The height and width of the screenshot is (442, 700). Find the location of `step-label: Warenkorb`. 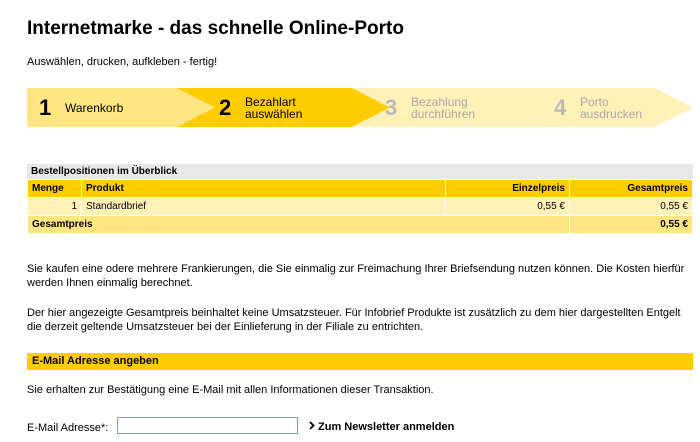

step-label: Warenkorb is located at coordinates (94, 108).